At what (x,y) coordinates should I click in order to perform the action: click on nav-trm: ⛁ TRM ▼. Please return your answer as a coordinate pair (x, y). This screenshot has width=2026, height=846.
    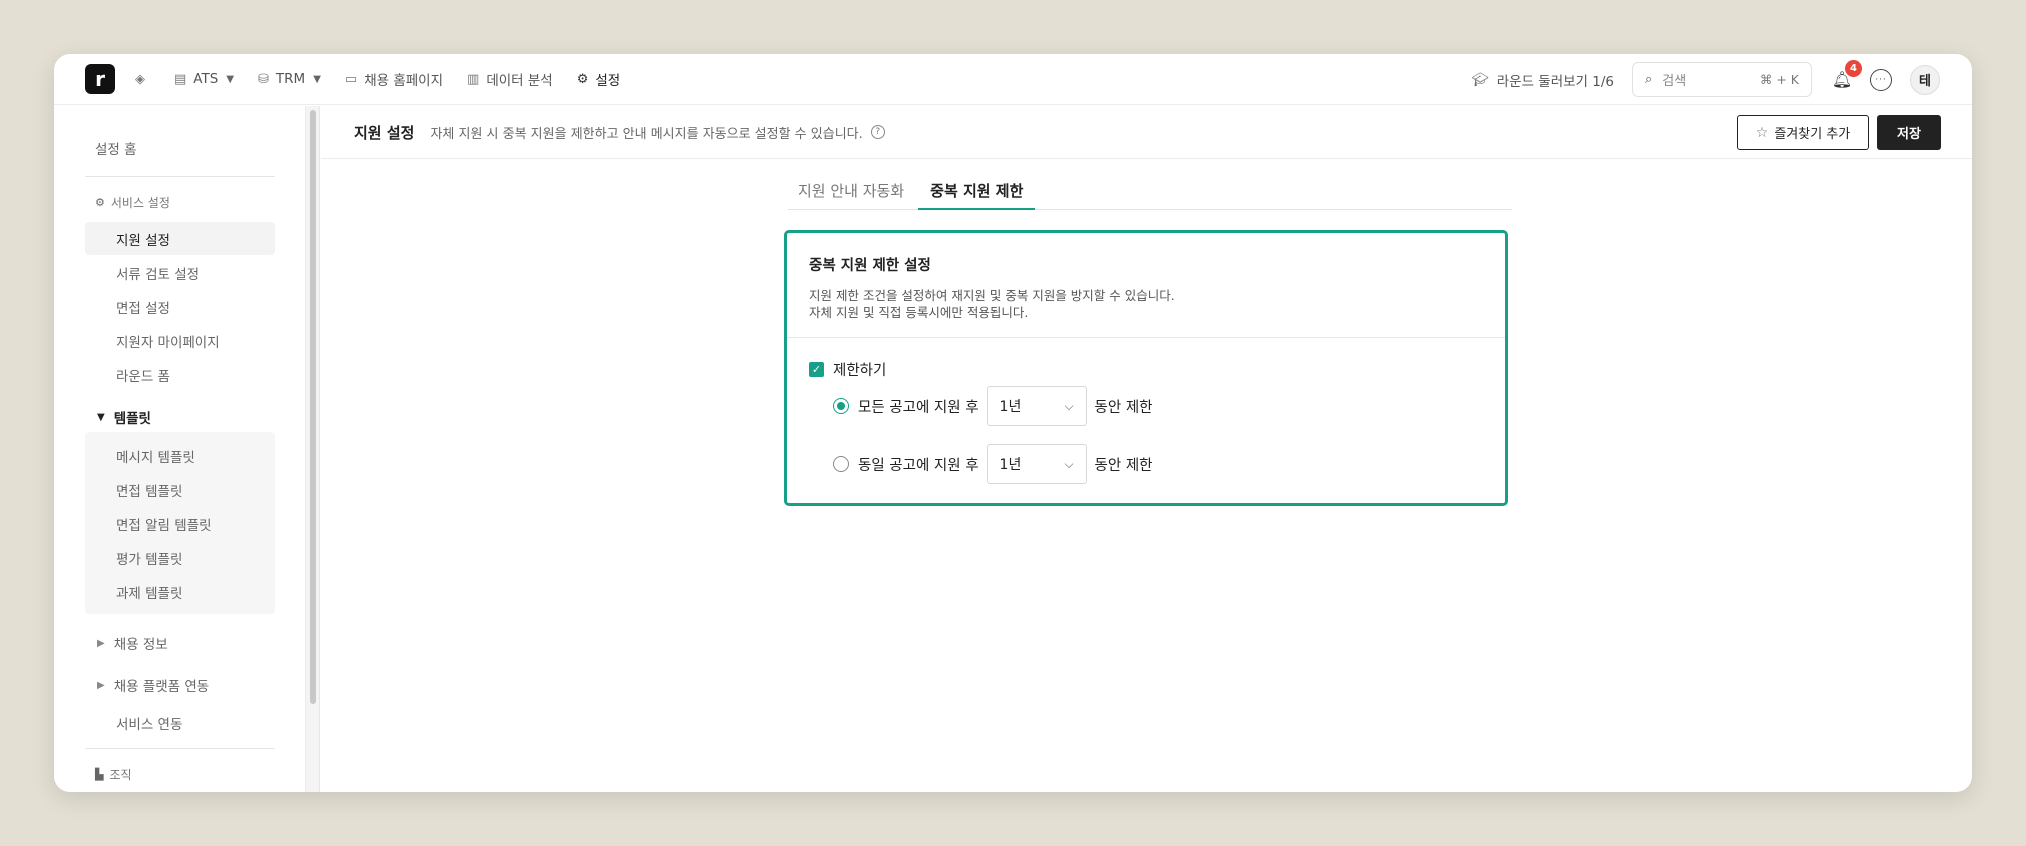
    Looking at the image, I should click on (289, 79).